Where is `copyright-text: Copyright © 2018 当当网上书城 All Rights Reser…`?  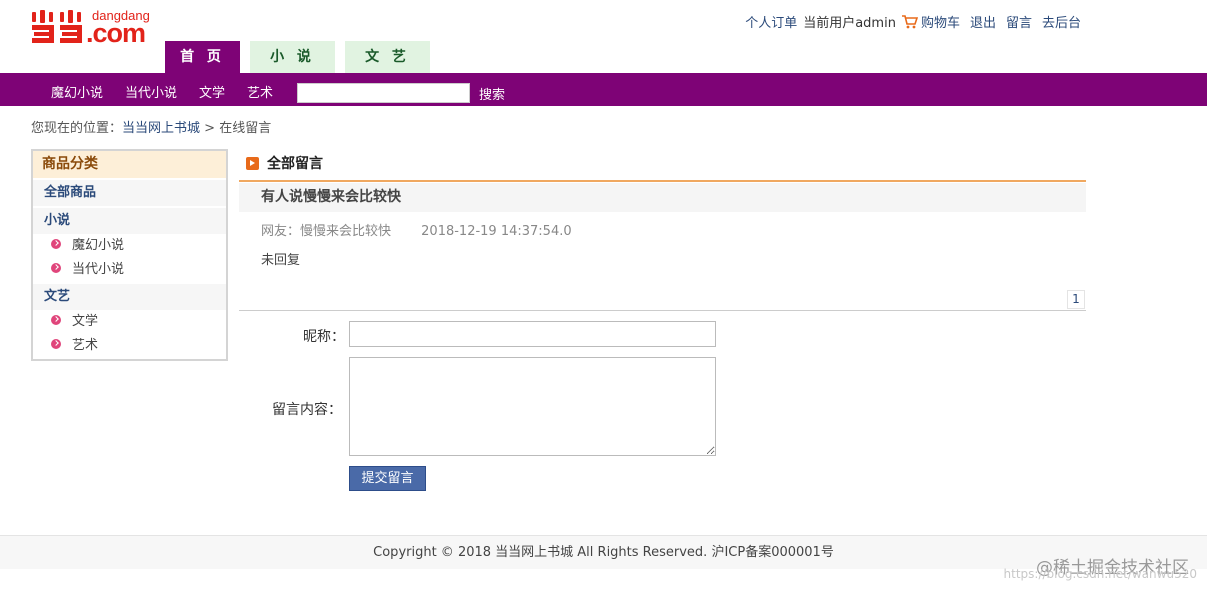
copyright-text: Copyright © 2018 当当网上书城 All Rights Reser… is located at coordinates (603, 552).